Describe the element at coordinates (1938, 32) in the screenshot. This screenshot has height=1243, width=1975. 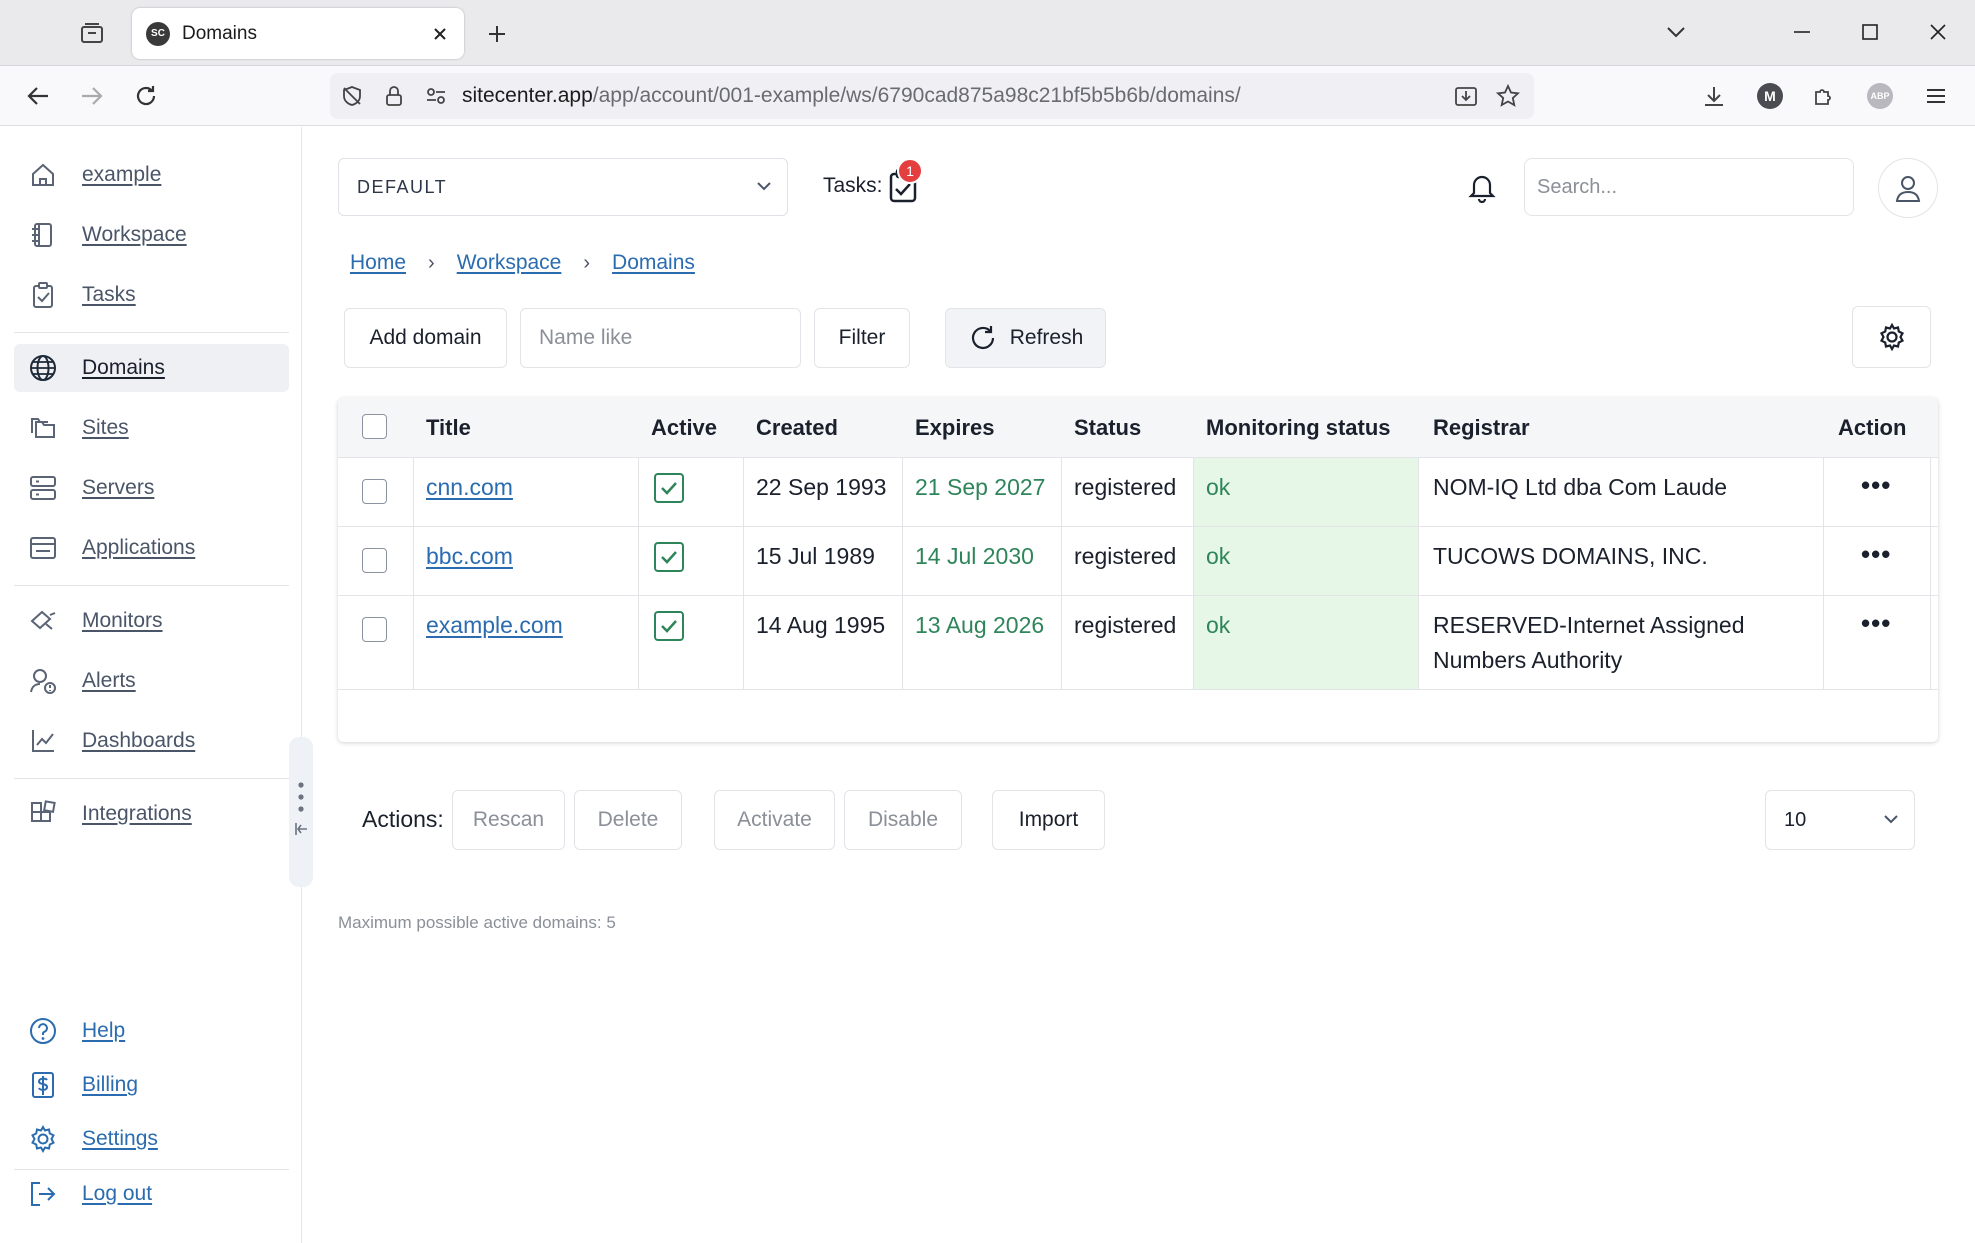
I see `close-window-icon` at that location.